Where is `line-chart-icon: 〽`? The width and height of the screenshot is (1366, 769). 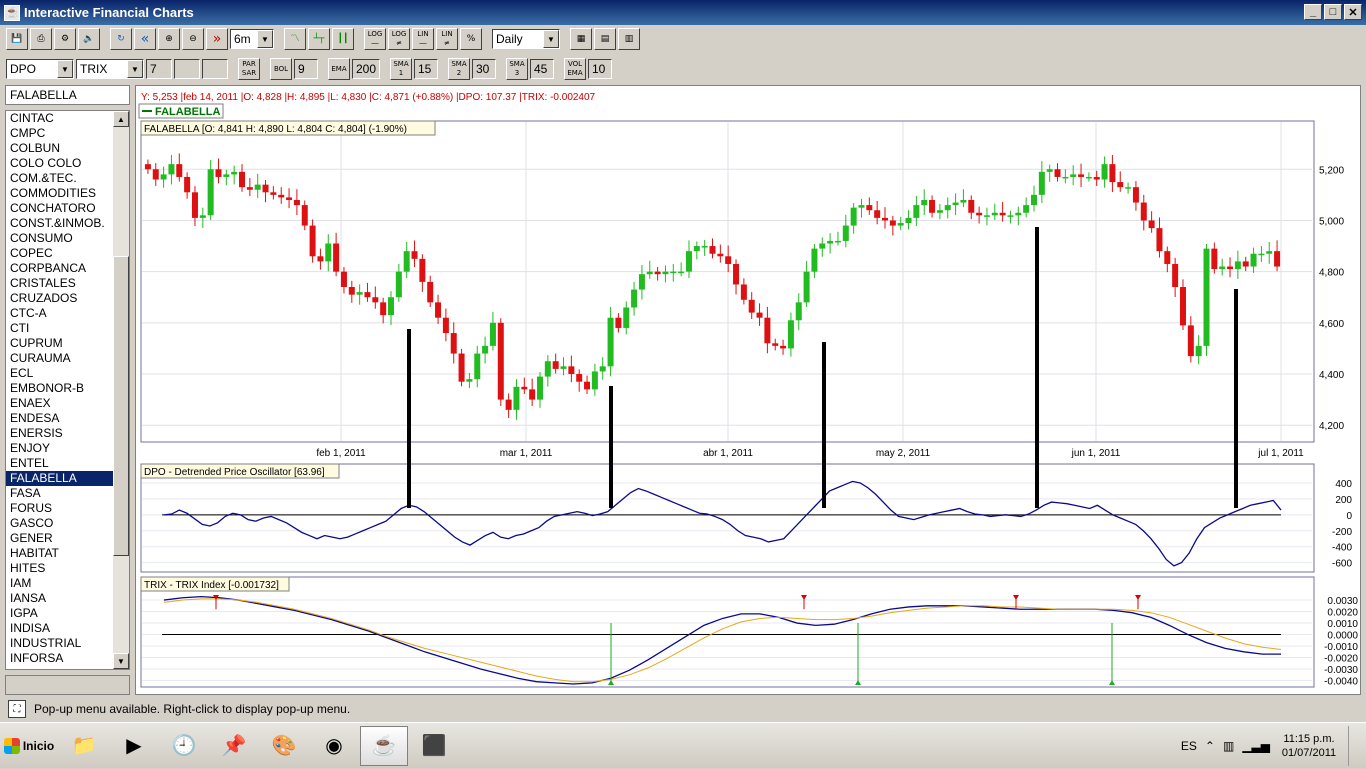 line-chart-icon: 〽 is located at coordinates (295, 39).